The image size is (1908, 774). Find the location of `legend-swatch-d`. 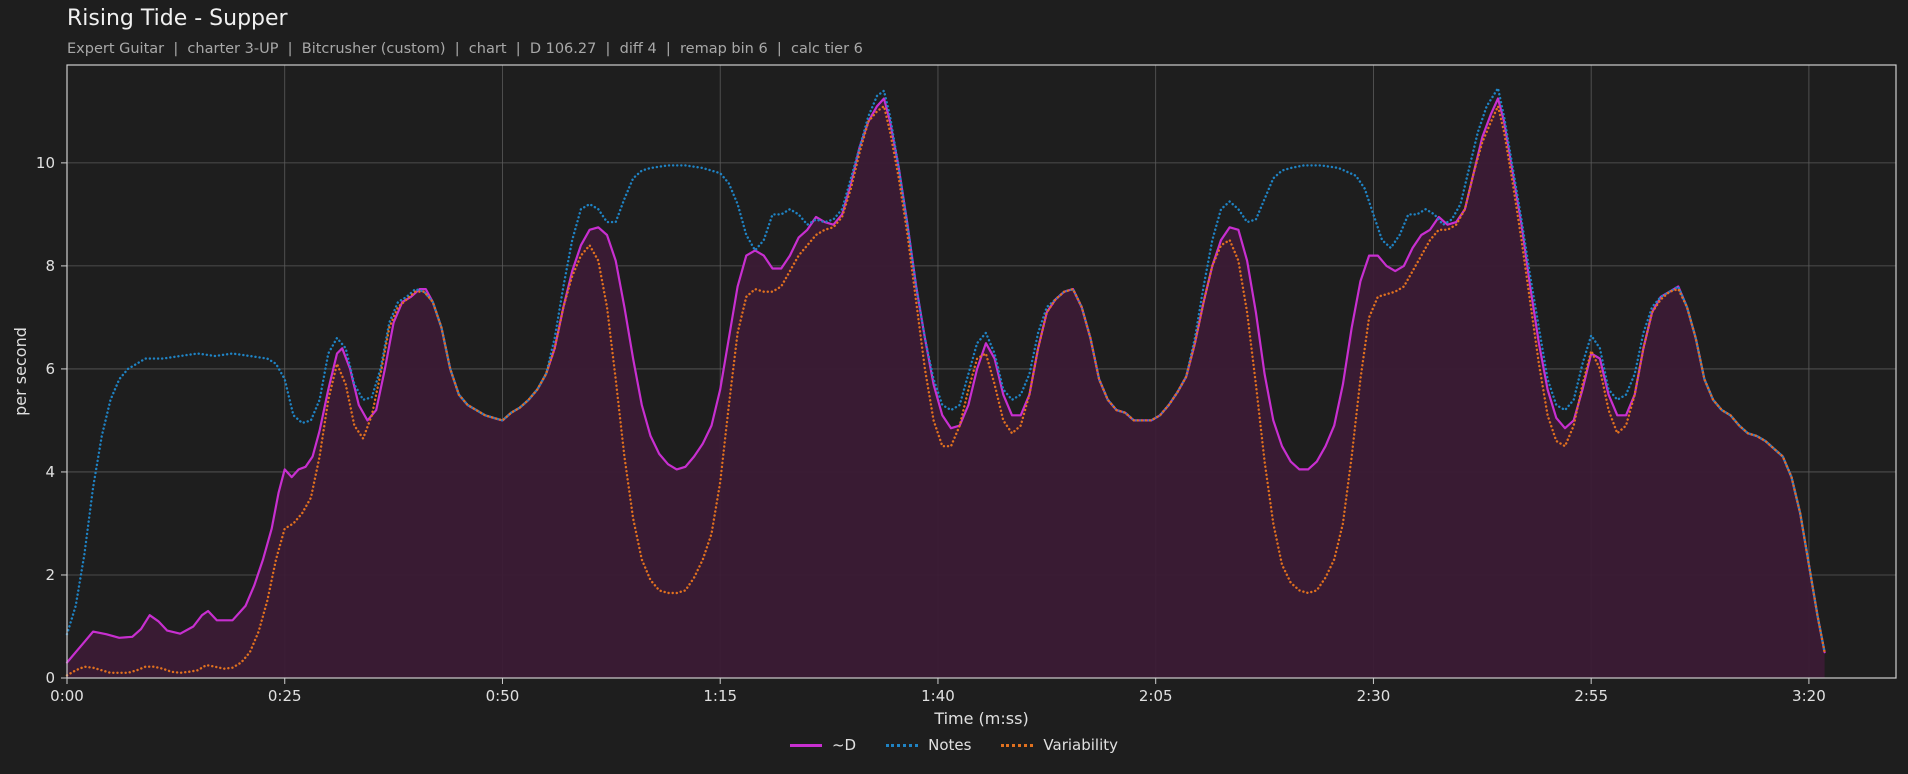

legend-swatch-d is located at coordinates (805, 745).